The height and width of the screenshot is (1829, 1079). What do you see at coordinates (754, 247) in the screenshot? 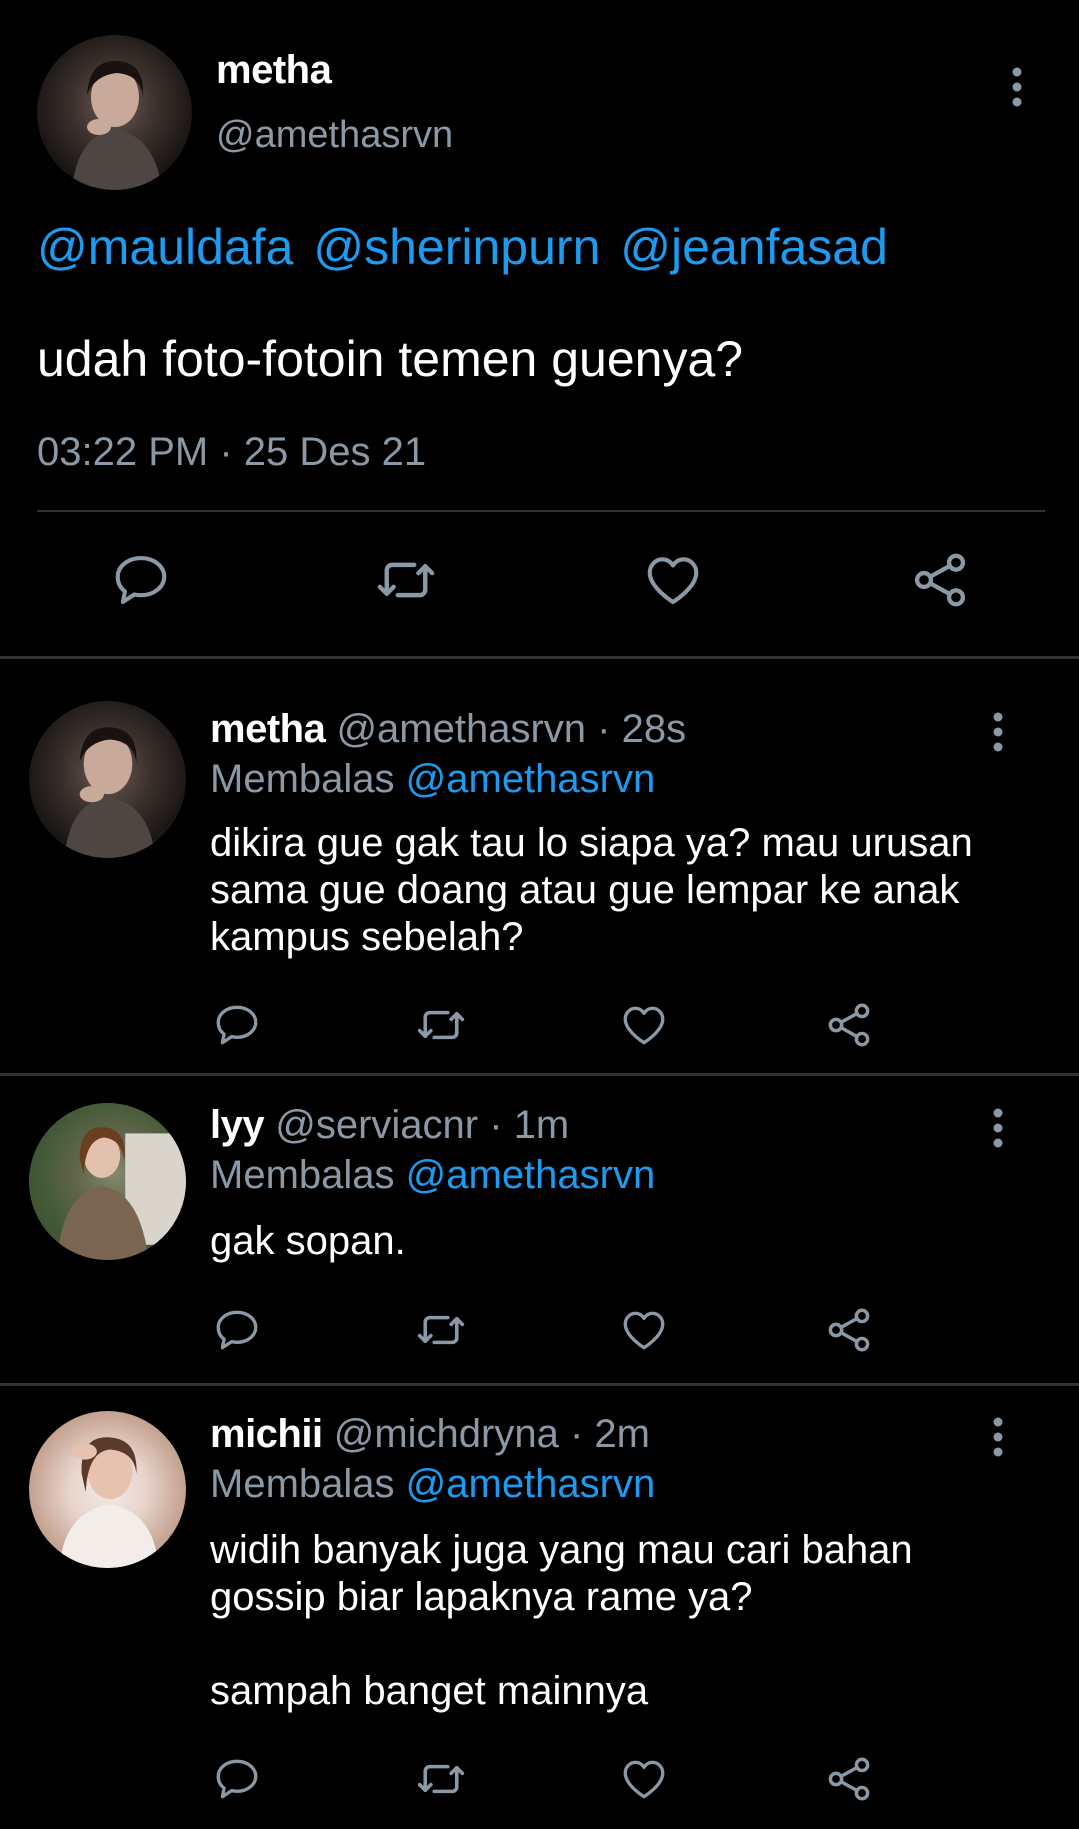
I see `mention-link: @jeanfasad` at bounding box center [754, 247].